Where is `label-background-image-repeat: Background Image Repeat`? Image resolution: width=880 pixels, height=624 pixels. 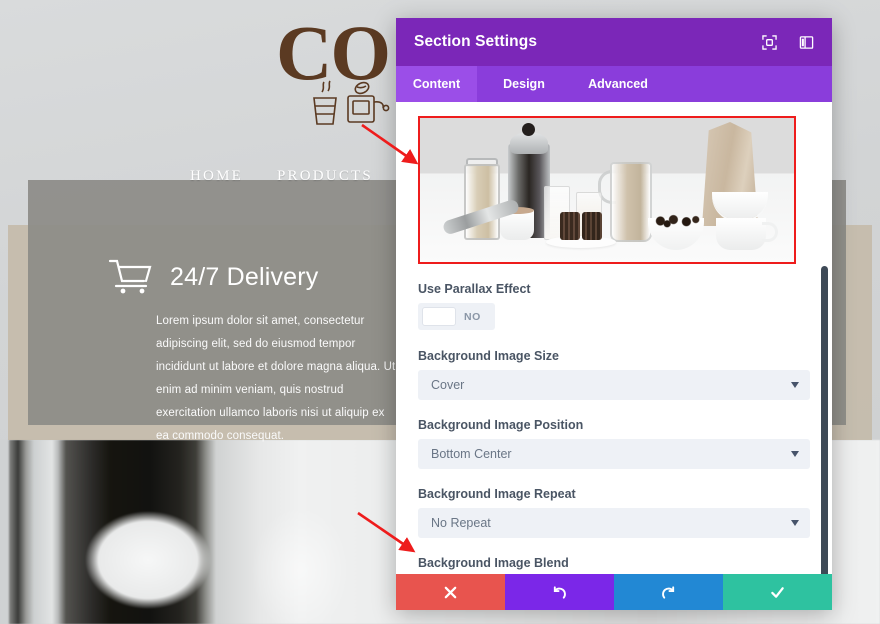
label-background-image-repeat: Background Image Repeat is located at coordinates (497, 494).